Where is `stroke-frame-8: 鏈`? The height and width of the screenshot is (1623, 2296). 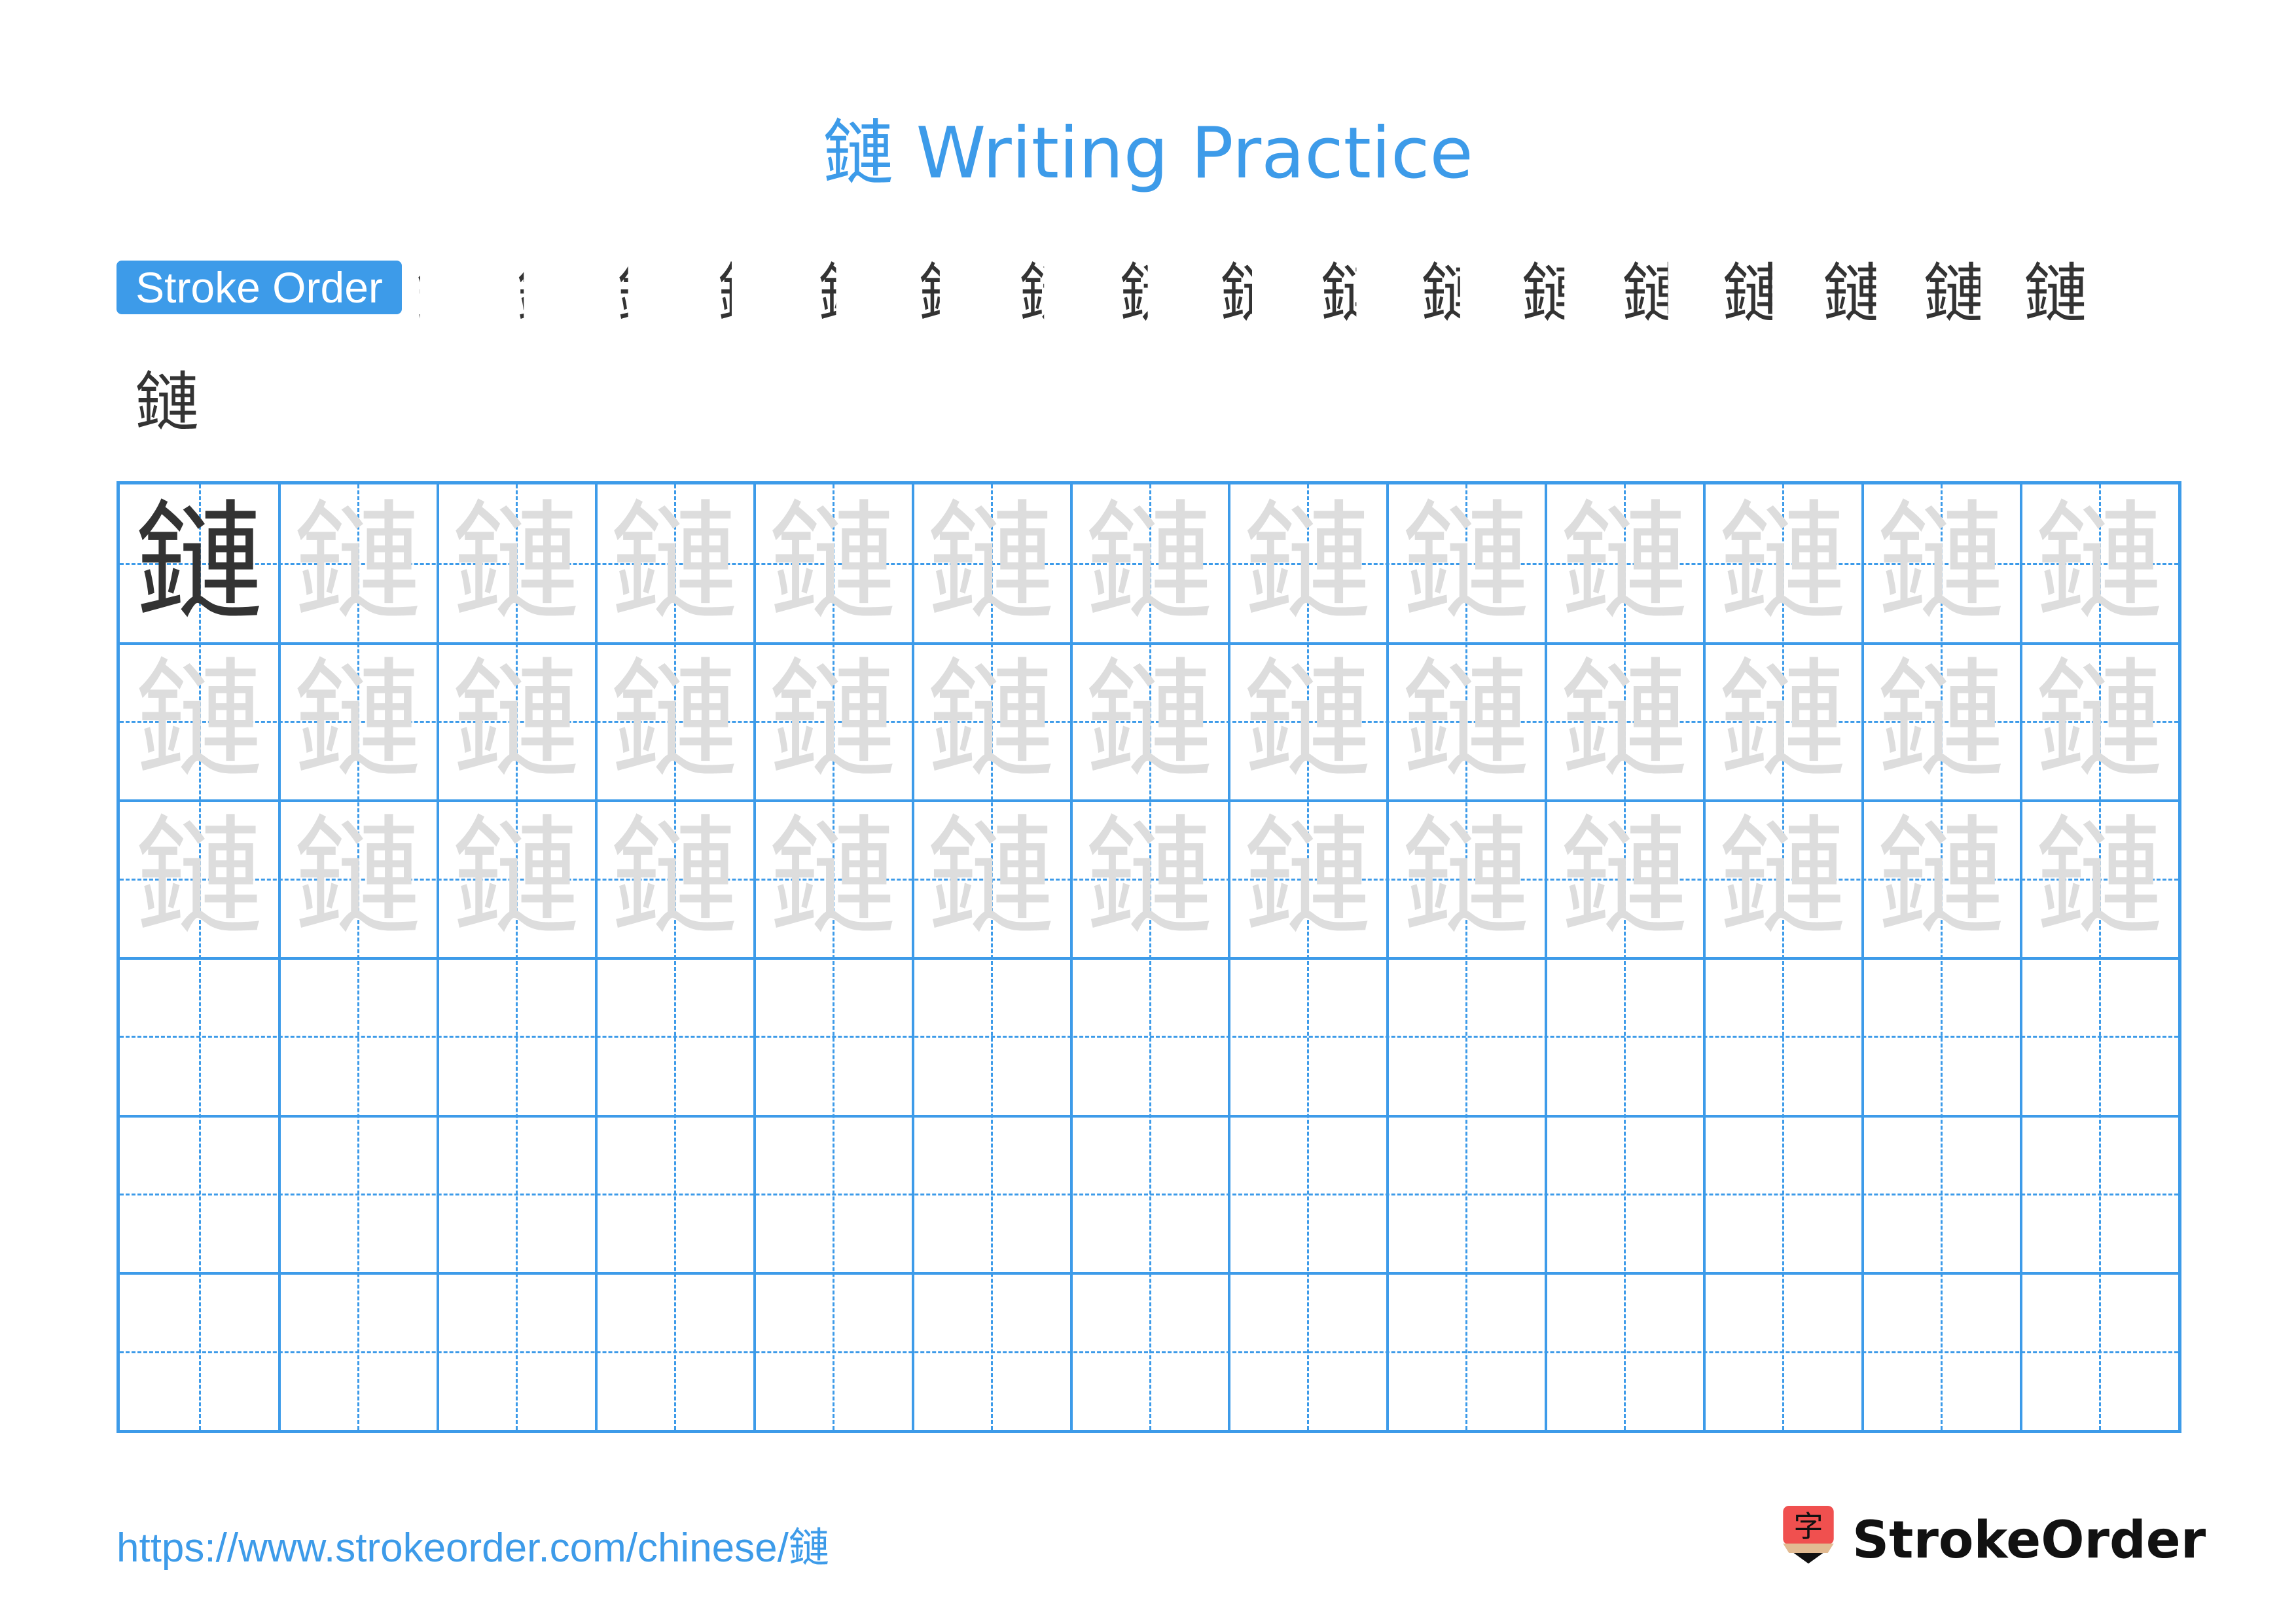
stroke-frame-8: 鏈 is located at coordinates (1151, 294).